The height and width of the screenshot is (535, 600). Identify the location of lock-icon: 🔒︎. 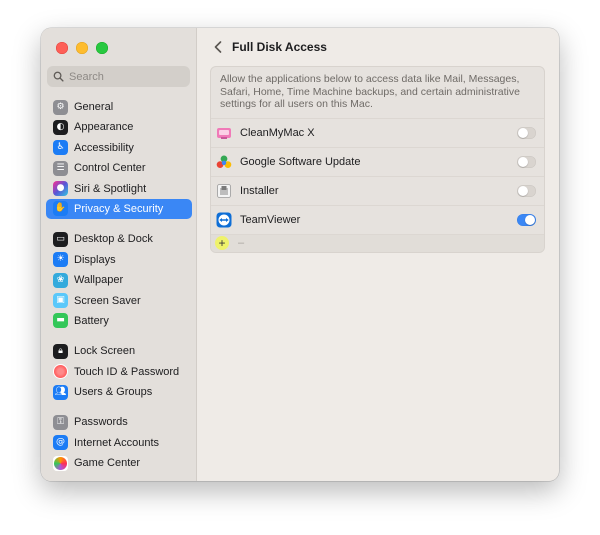
(60, 351).